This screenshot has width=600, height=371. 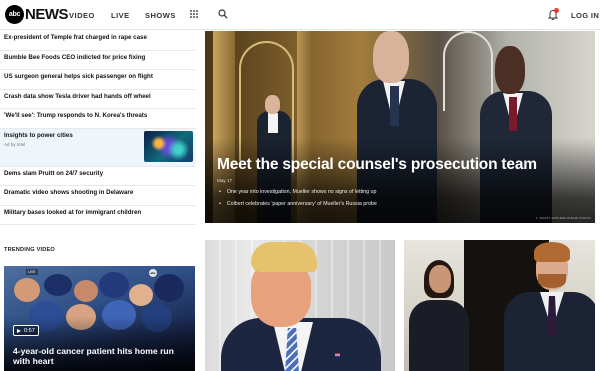 I want to click on hero-date: May 17, so click(x=225, y=180).